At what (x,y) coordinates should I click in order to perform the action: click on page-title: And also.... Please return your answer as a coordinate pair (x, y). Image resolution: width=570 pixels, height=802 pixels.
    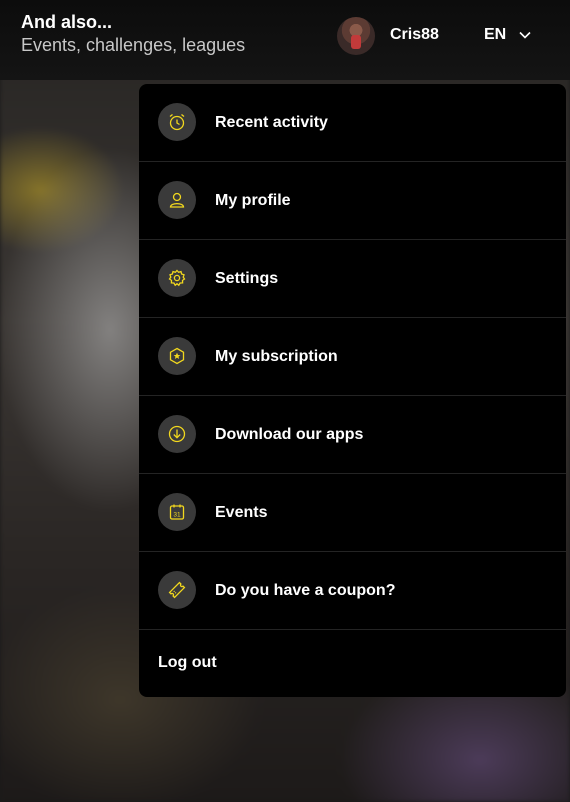
    Looking at the image, I should click on (67, 22).